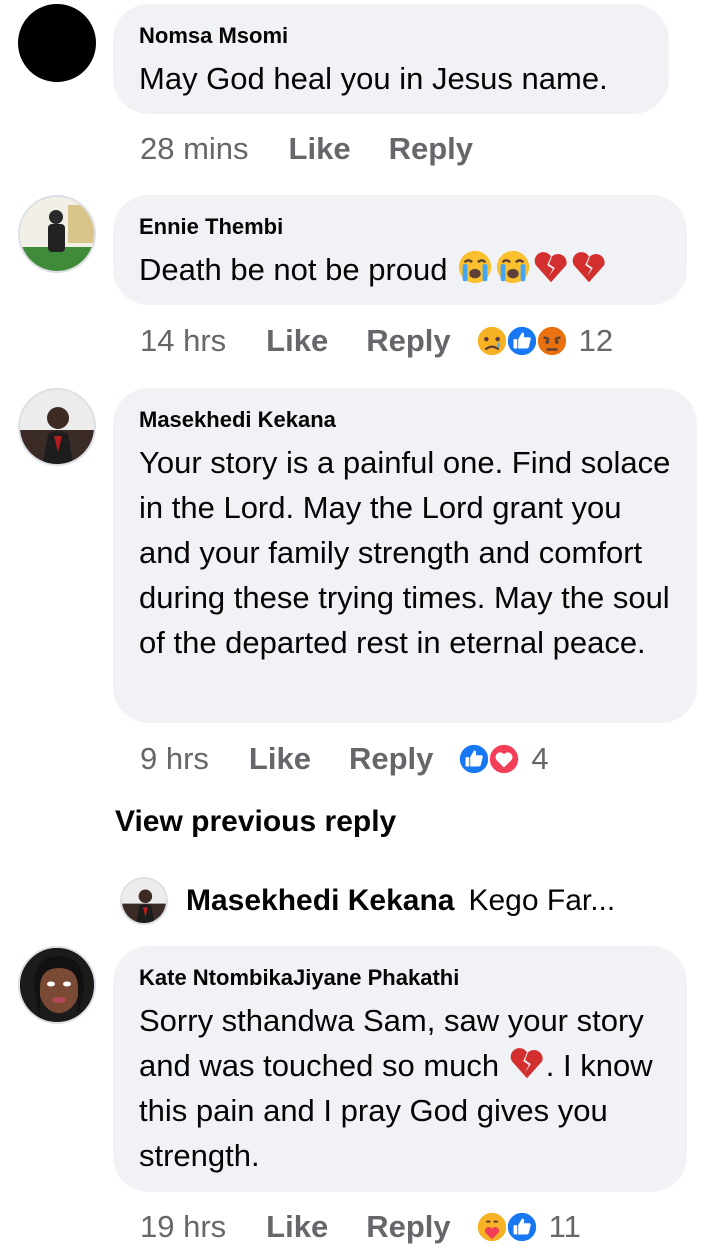 This screenshot has height=1249, width=720. What do you see at coordinates (596, 341) in the screenshot?
I see `reaction-count: 12` at bounding box center [596, 341].